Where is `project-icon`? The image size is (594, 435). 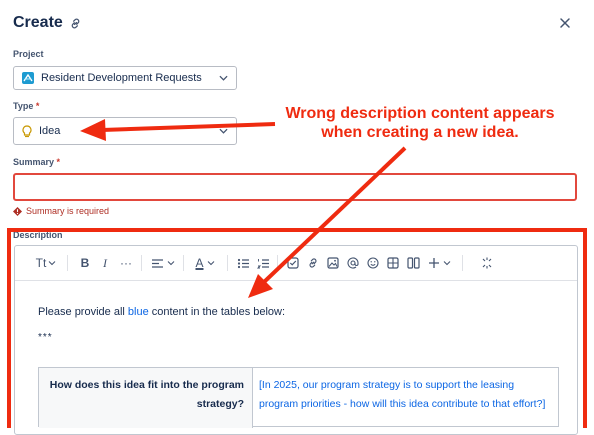 project-icon is located at coordinates (28, 78).